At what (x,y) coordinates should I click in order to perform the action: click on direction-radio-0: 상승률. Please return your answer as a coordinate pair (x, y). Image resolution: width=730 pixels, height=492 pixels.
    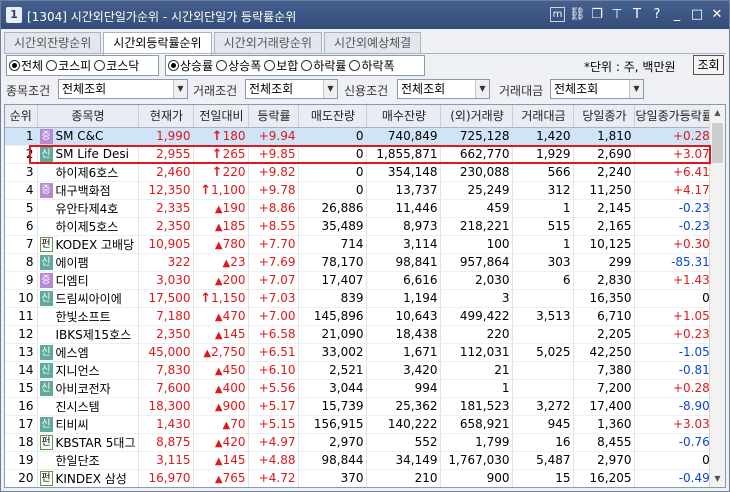
    Looking at the image, I should click on (190, 65).